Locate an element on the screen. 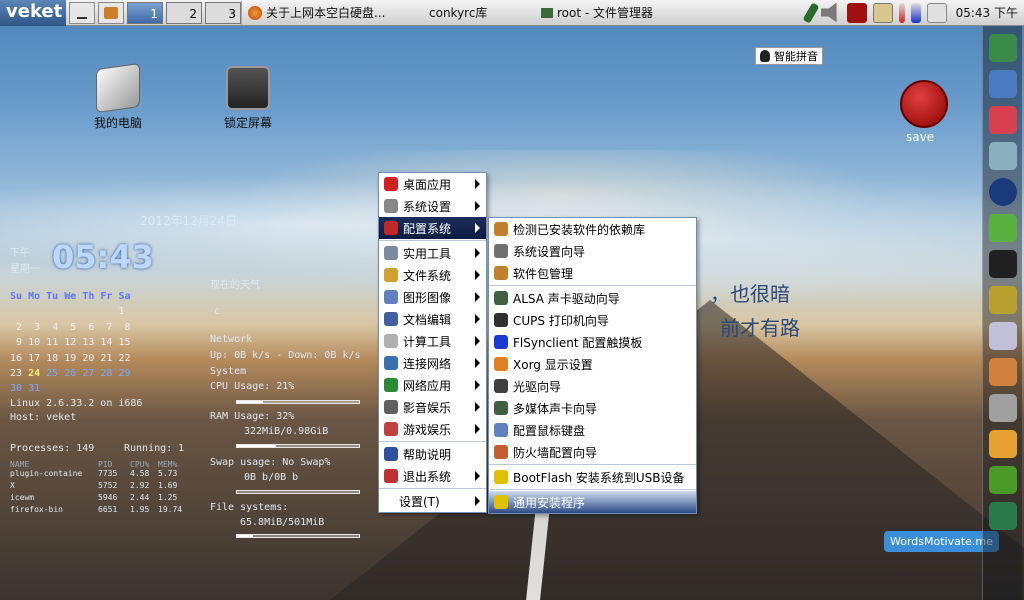 The height and width of the screenshot is (600, 1024). workspace-2: 2 is located at coordinates (184, 12).